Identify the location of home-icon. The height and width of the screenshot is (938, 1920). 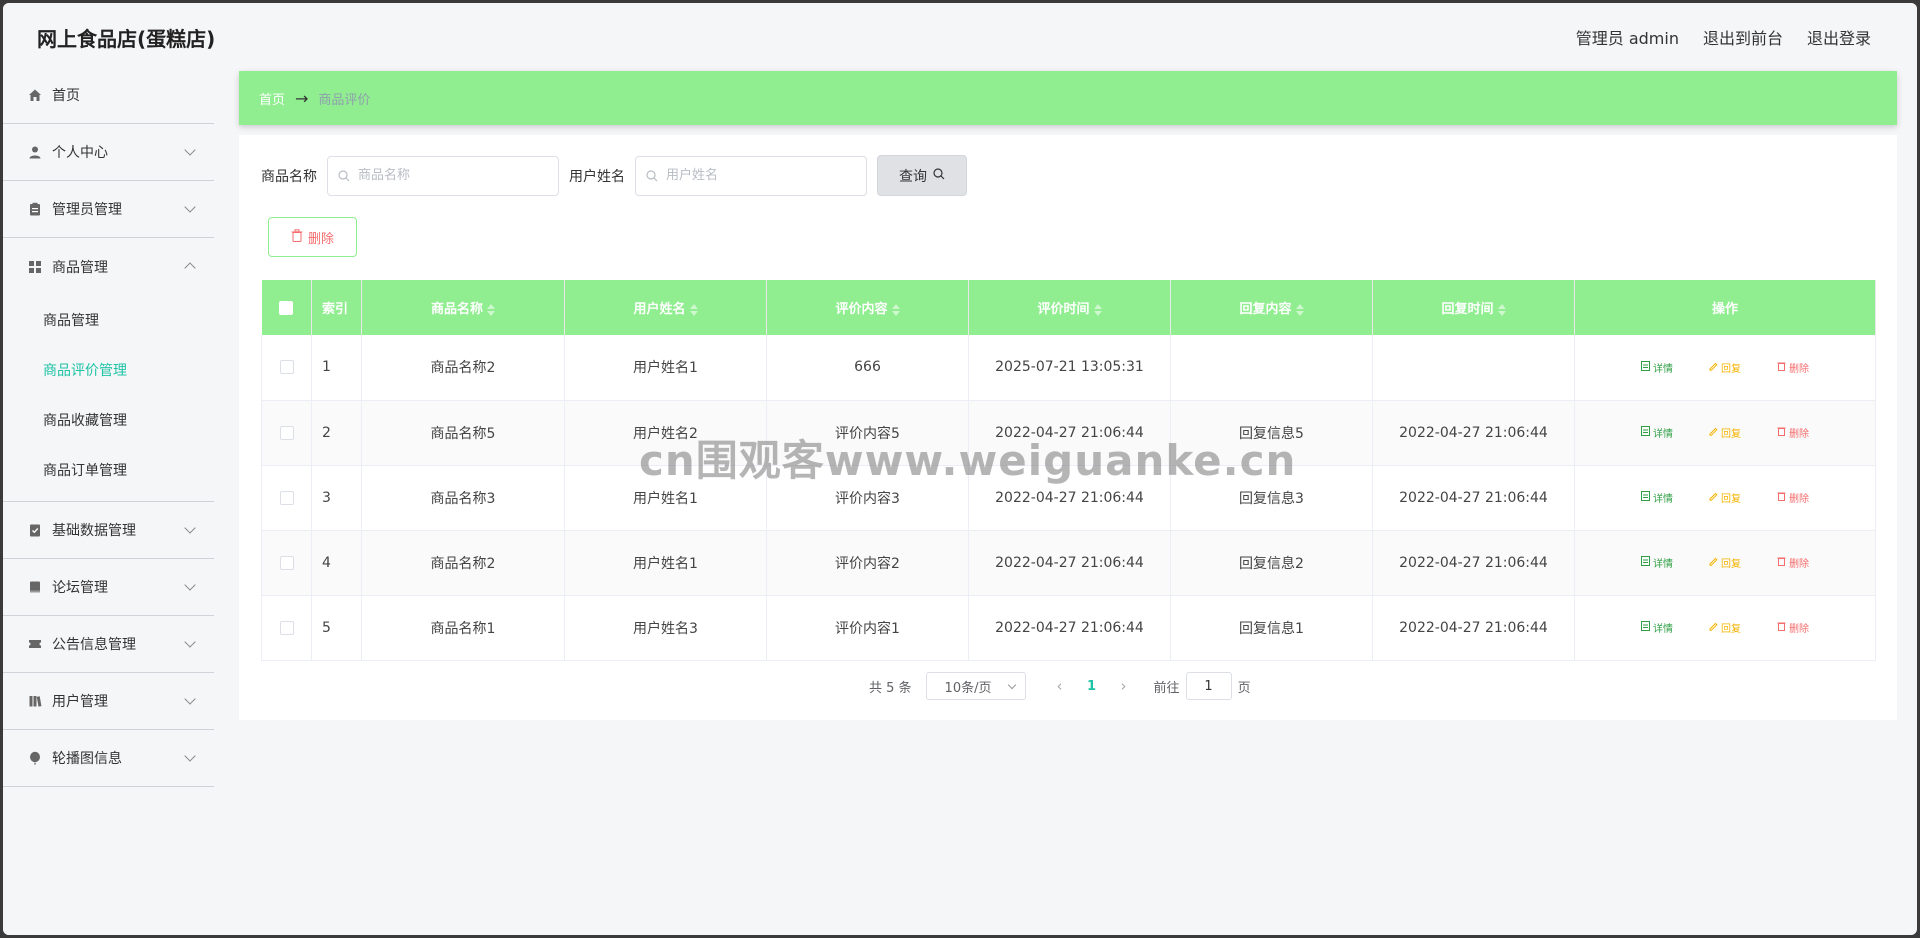
(35, 95).